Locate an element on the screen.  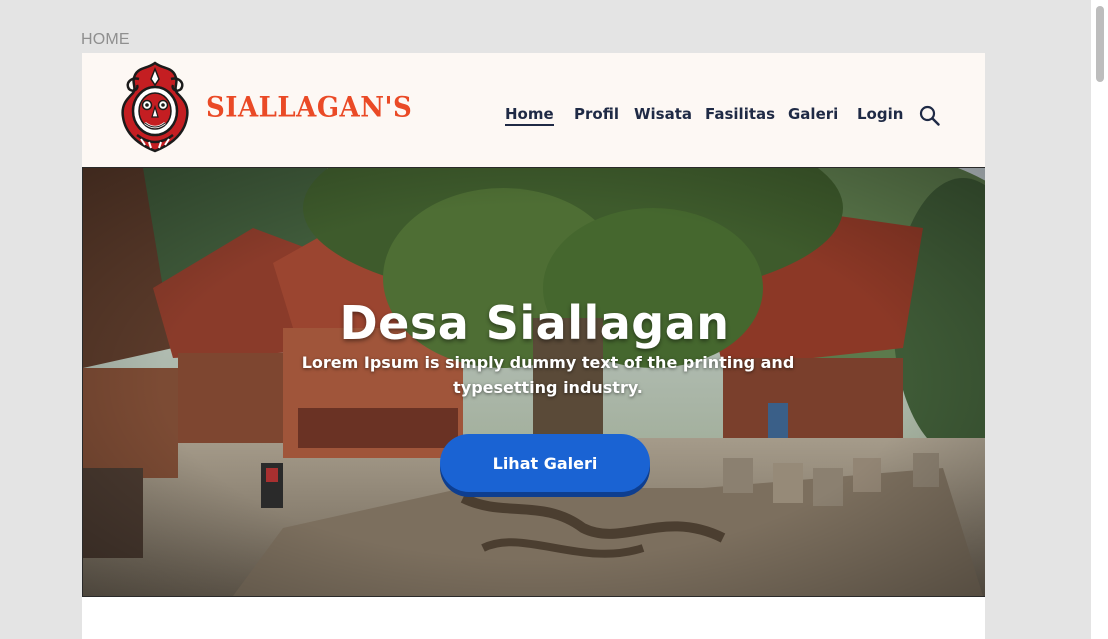
hero-title: Desa Siallagan is located at coordinates (534, 323).